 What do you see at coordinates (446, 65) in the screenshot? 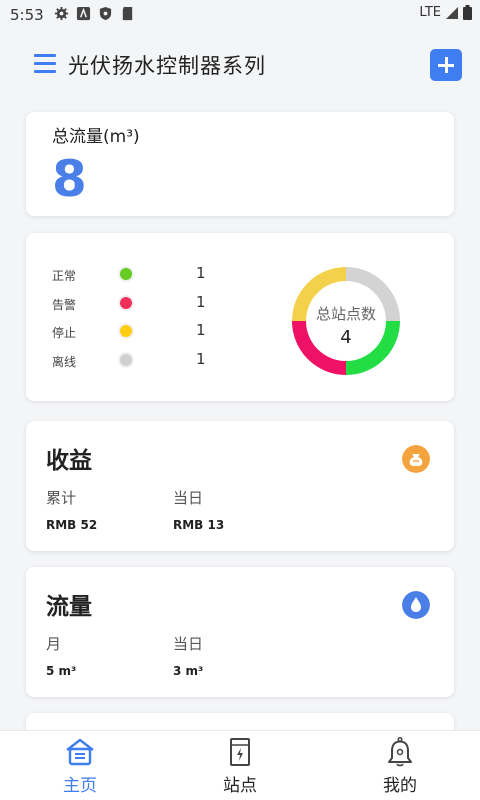
I see `add-button` at bounding box center [446, 65].